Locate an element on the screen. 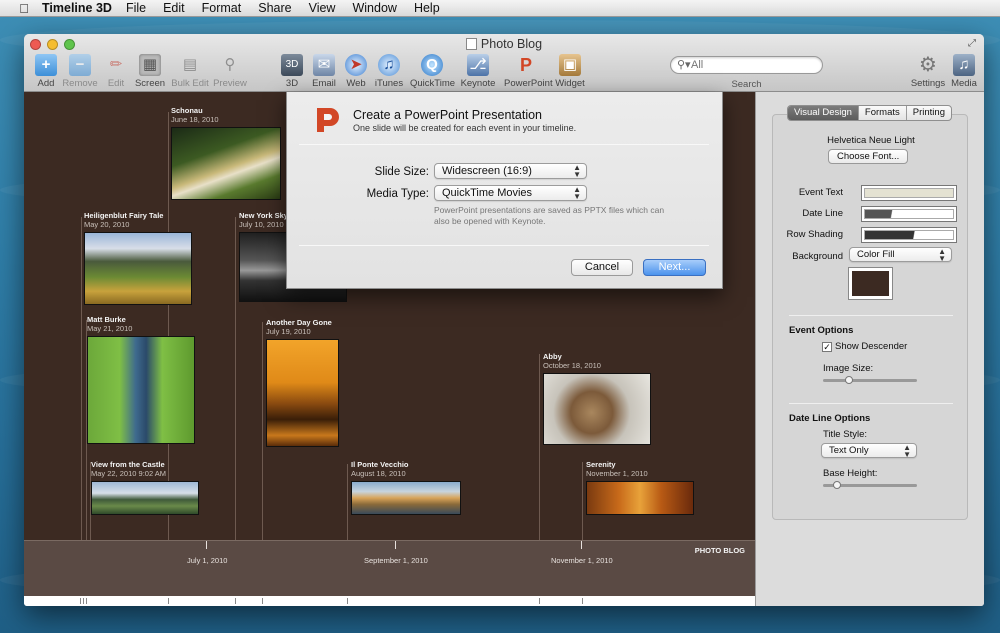 Image resolution: width=1000 pixels, height=633 pixels. quicktime-button: Q QuickTime is located at coordinates (432, 71).